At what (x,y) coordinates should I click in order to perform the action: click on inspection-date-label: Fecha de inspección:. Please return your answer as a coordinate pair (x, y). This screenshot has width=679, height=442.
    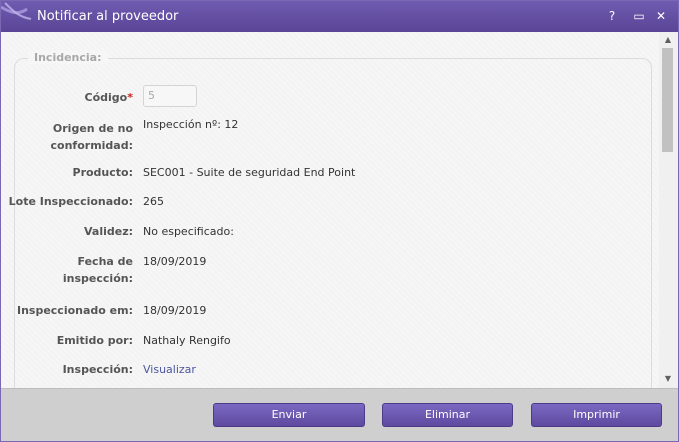
    Looking at the image, I should click on (97, 270).